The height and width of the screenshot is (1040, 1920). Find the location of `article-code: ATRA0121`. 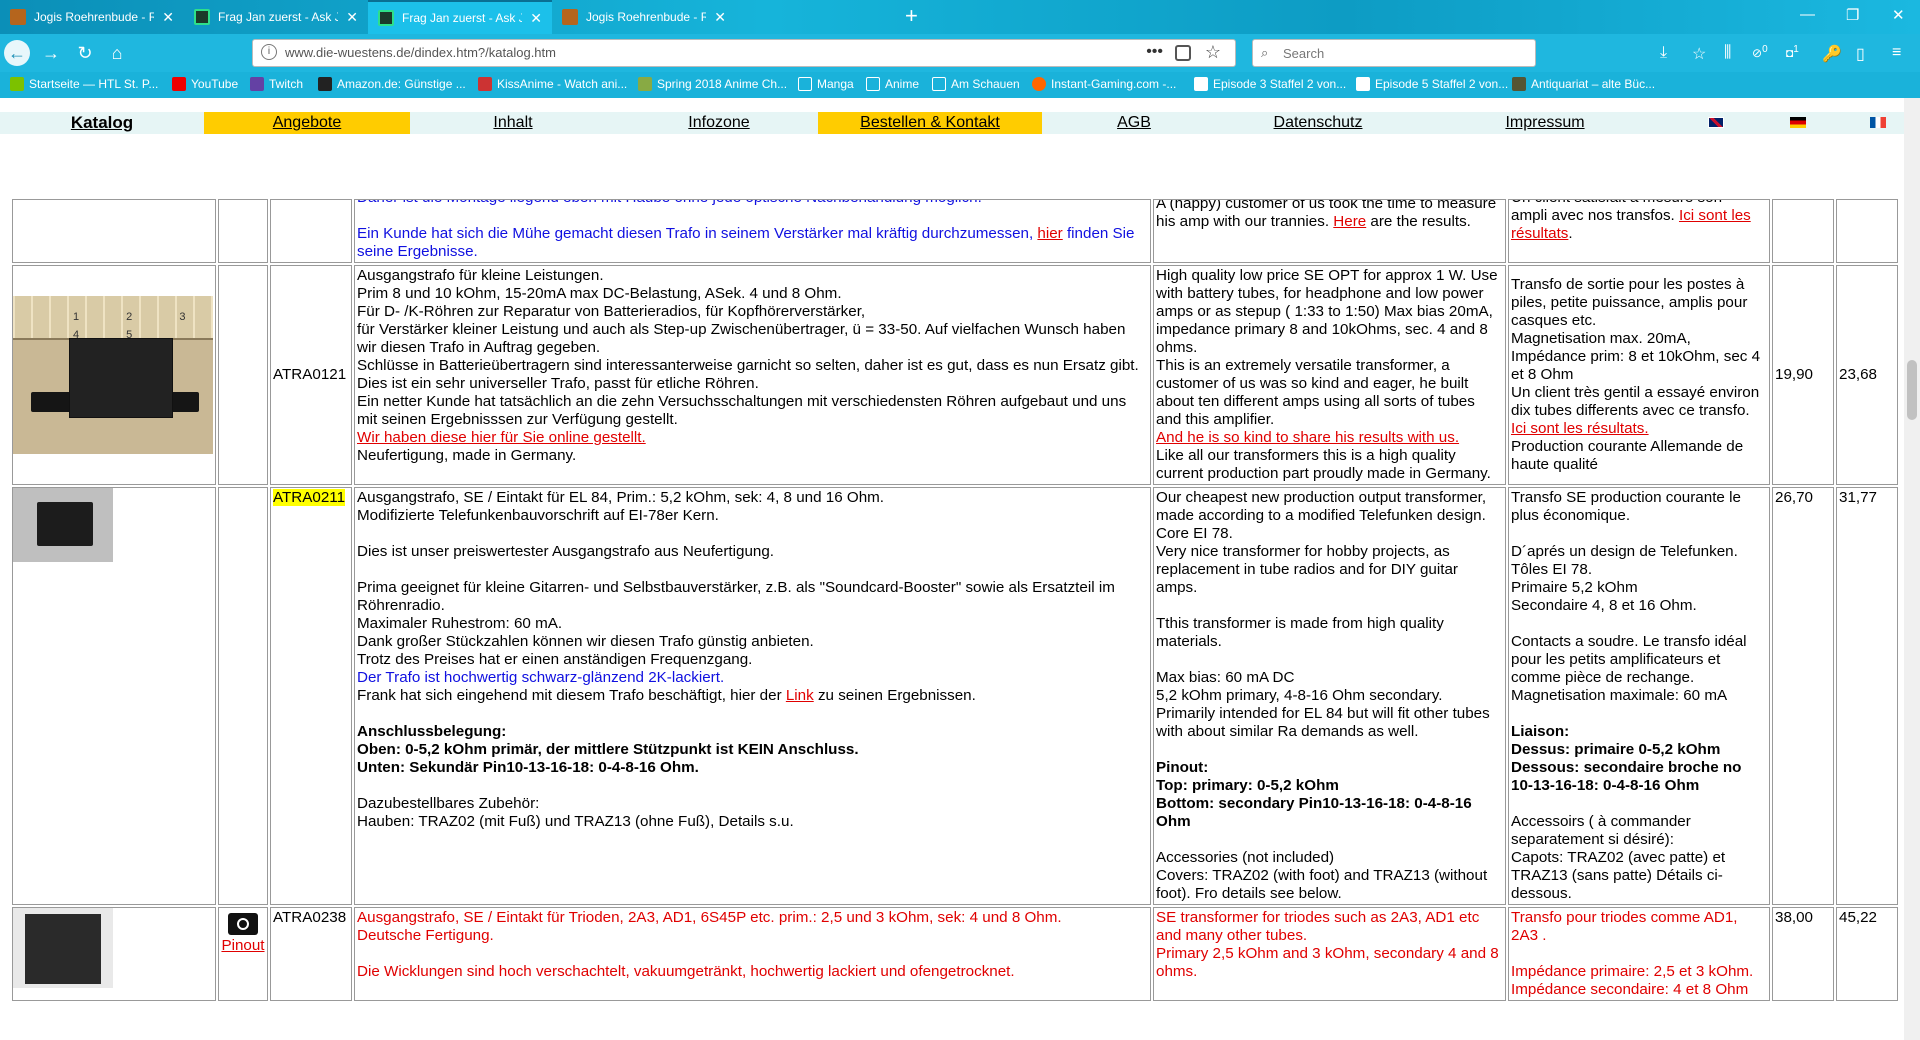

article-code: ATRA0121 is located at coordinates (311, 375).